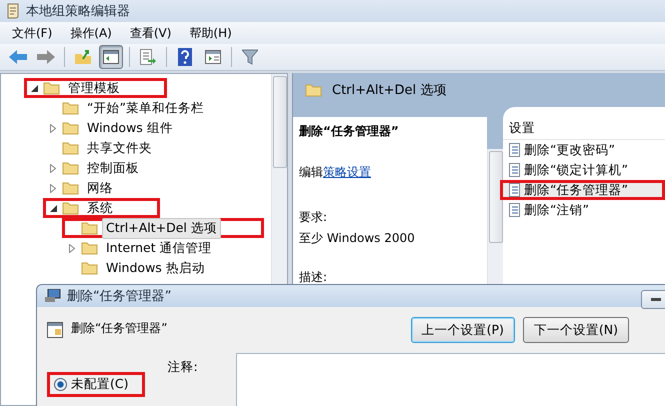  I want to click on setting-row: 删除“任务管理器”, so click(582, 190).